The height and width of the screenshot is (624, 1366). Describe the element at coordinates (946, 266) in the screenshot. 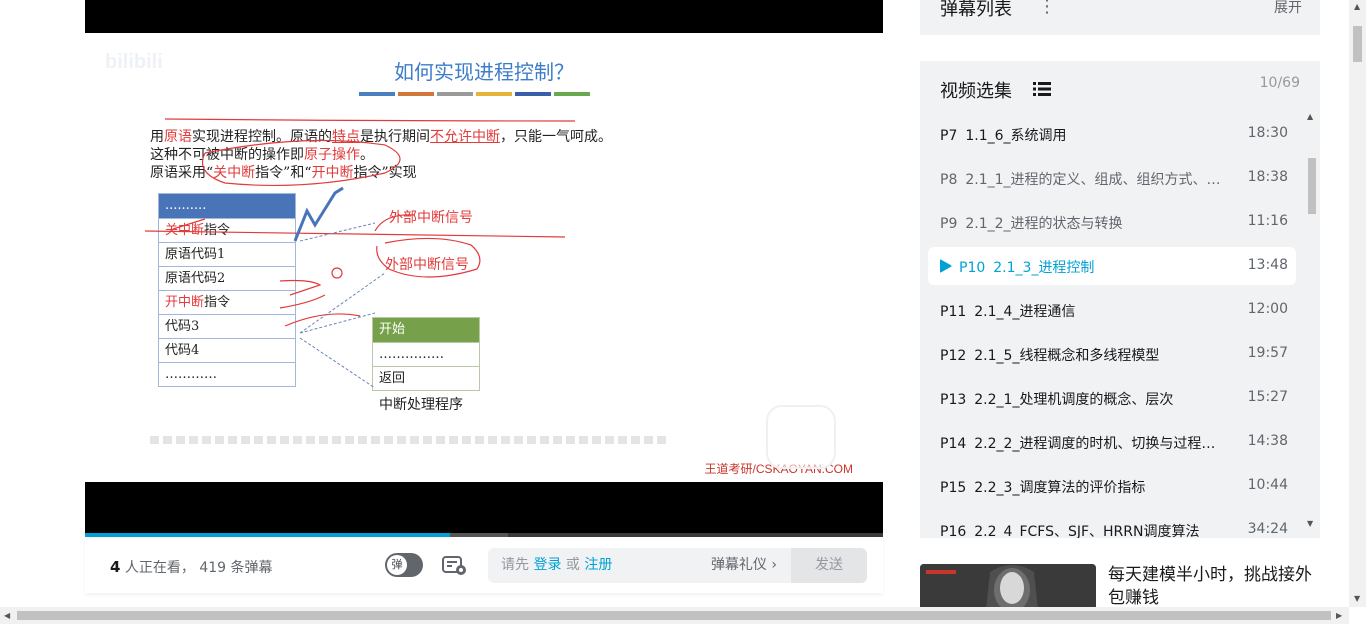

I see `playing-icon` at that location.